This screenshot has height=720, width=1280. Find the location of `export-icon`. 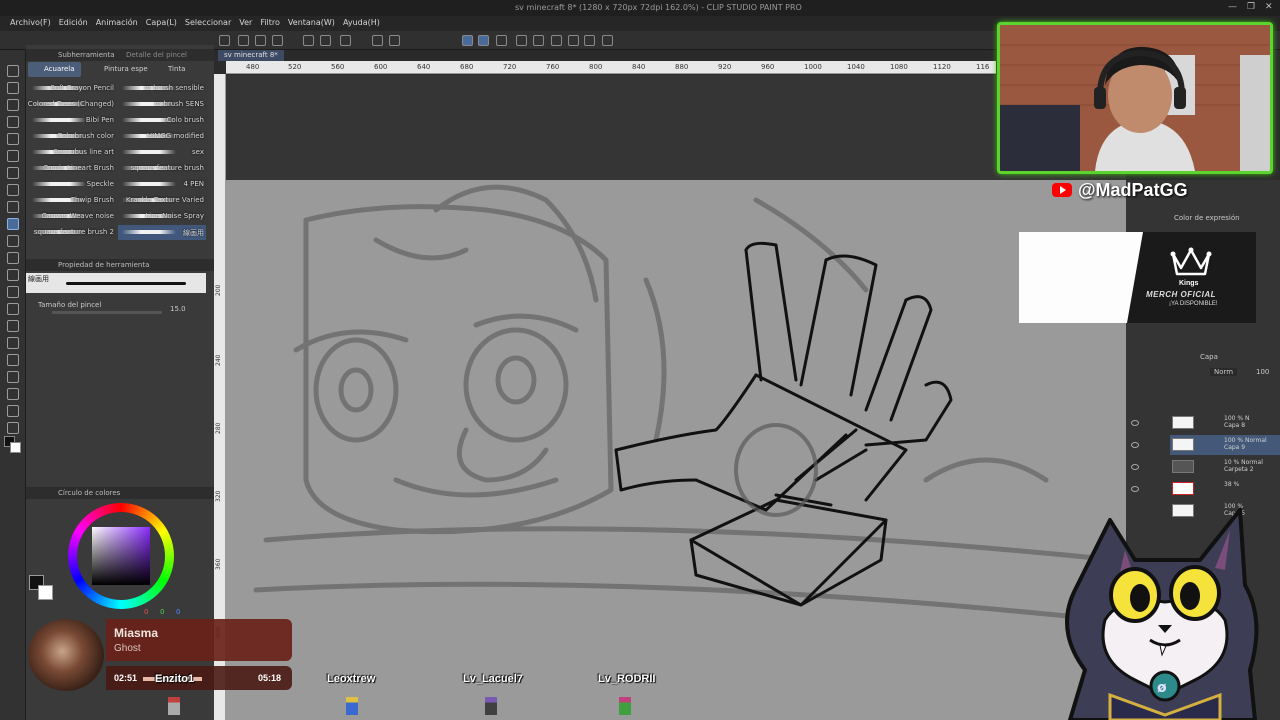

export-icon is located at coordinates (277, 40).